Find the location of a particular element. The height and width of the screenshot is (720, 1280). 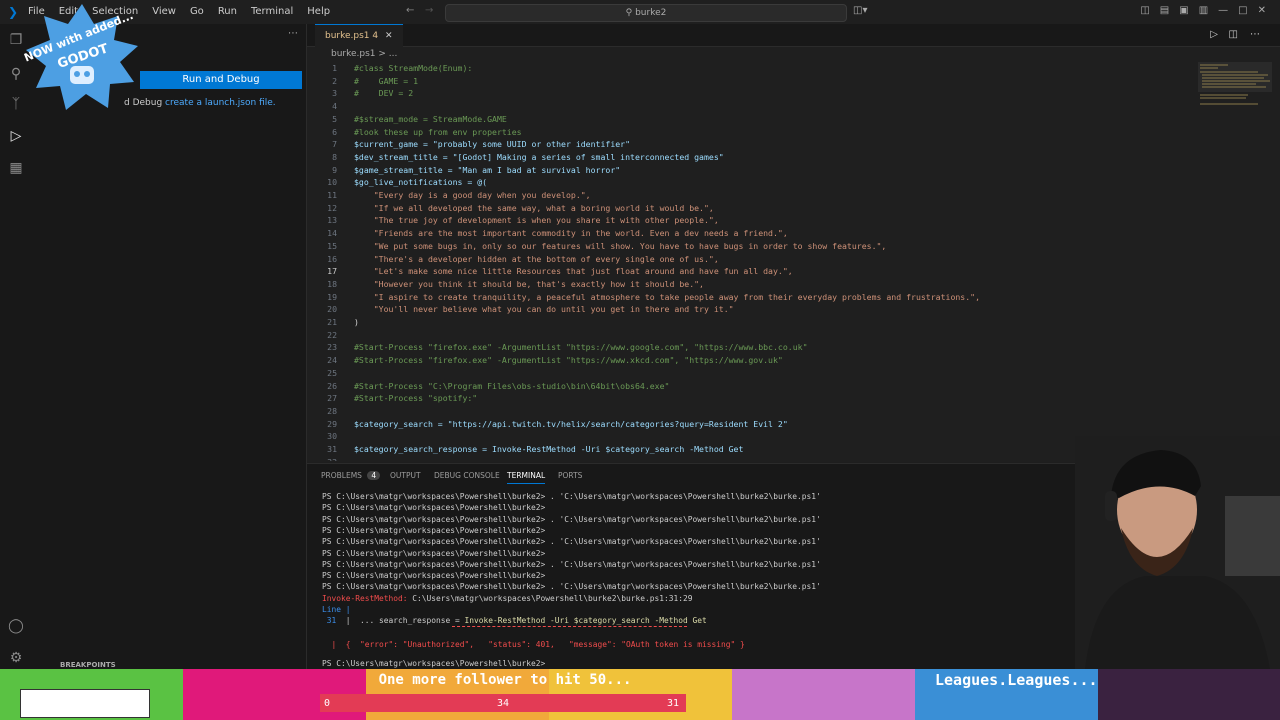

tab-burke-ps1: burke.ps1 4 ✕ is located at coordinates (359, 35).